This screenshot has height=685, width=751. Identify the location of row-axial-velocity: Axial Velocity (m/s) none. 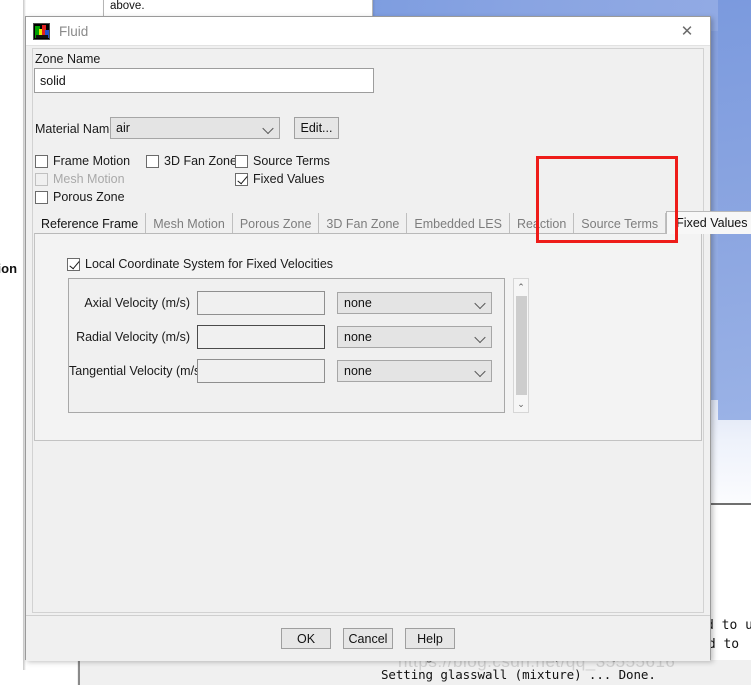
(280, 303).